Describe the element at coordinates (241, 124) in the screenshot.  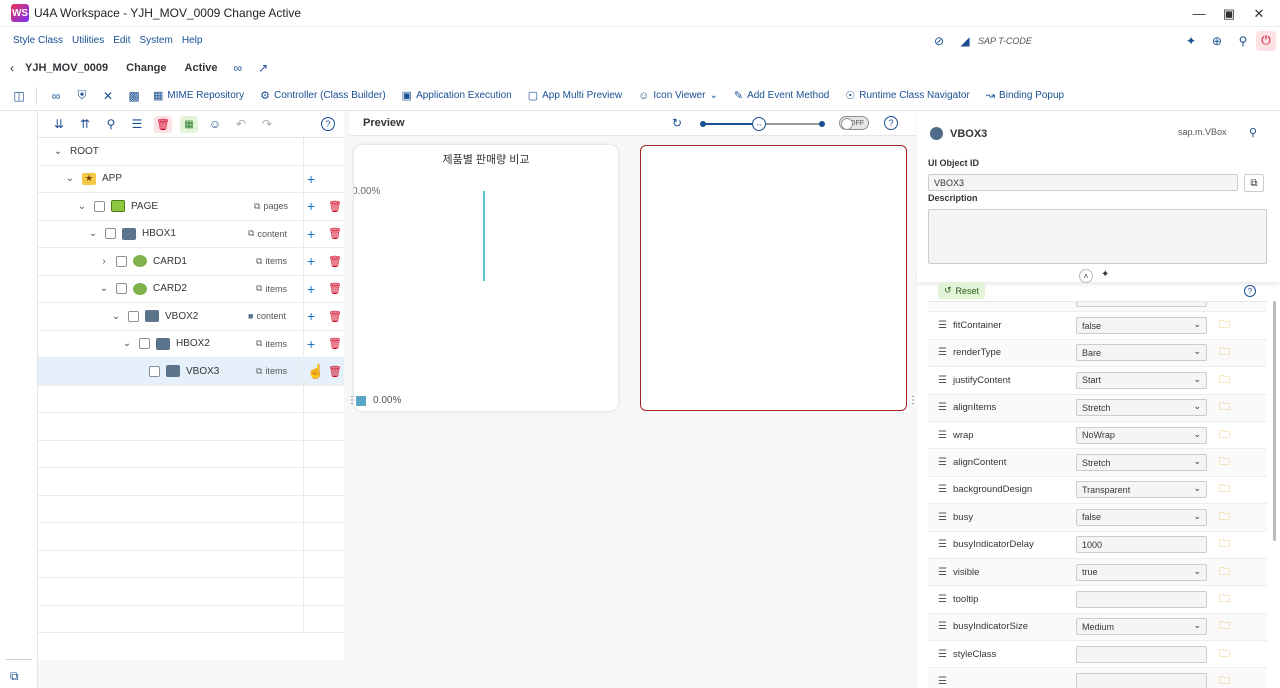
I see `undo-icon: ↶` at that location.